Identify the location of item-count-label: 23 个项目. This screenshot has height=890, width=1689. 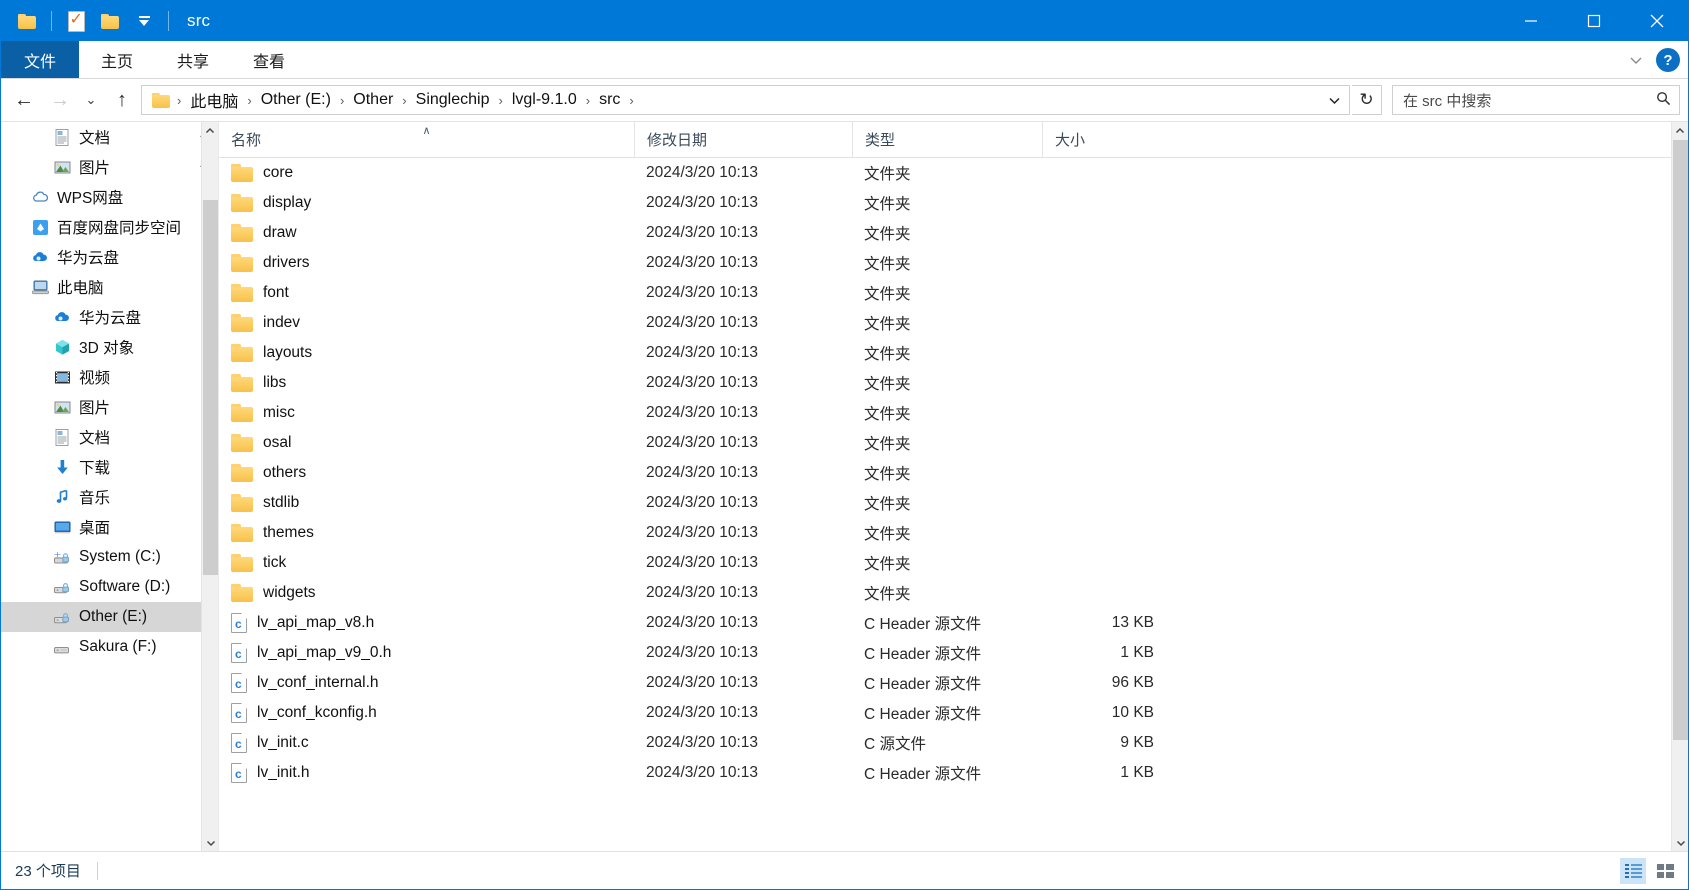
(48, 871).